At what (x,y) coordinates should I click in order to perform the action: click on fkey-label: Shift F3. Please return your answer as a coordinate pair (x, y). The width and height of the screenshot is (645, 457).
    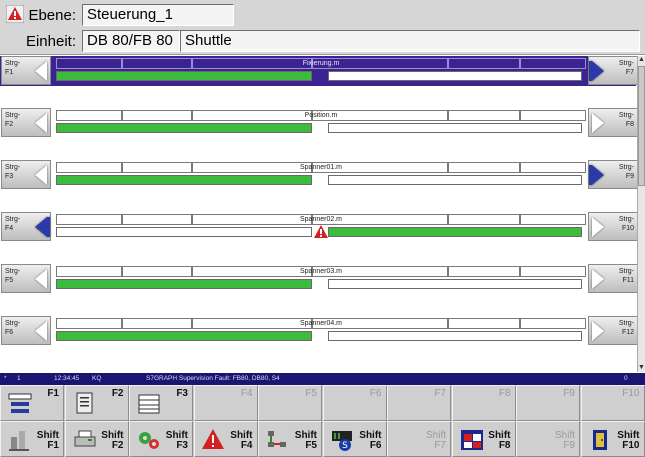
    Looking at the image, I should click on (177, 441).